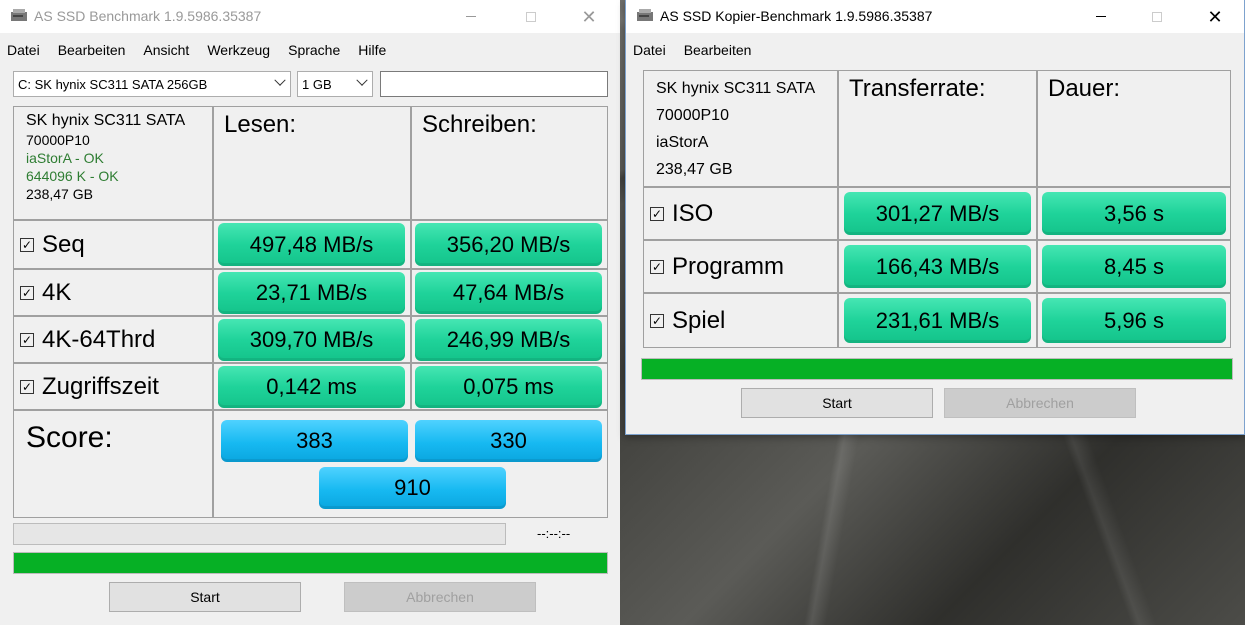 The width and height of the screenshot is (1245, 625). Describe the element at coordinates (377, 50) in the screenshot. I see `menu-hilfe: Hilfe` at that location.